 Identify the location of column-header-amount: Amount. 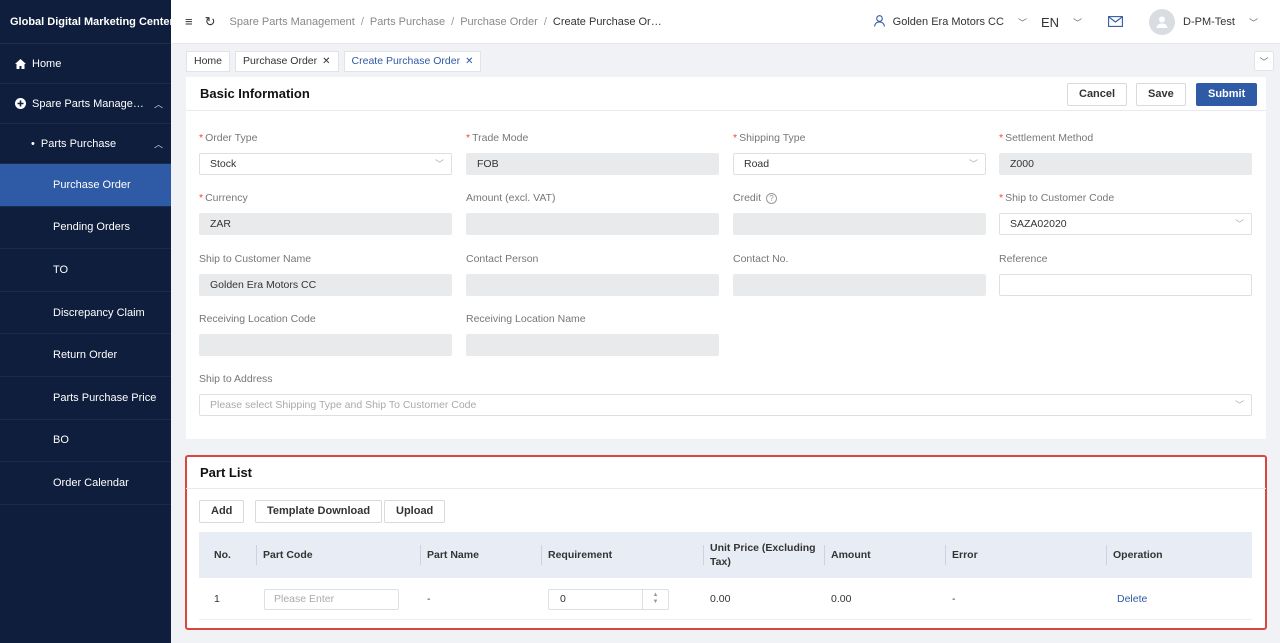
(884, 555).